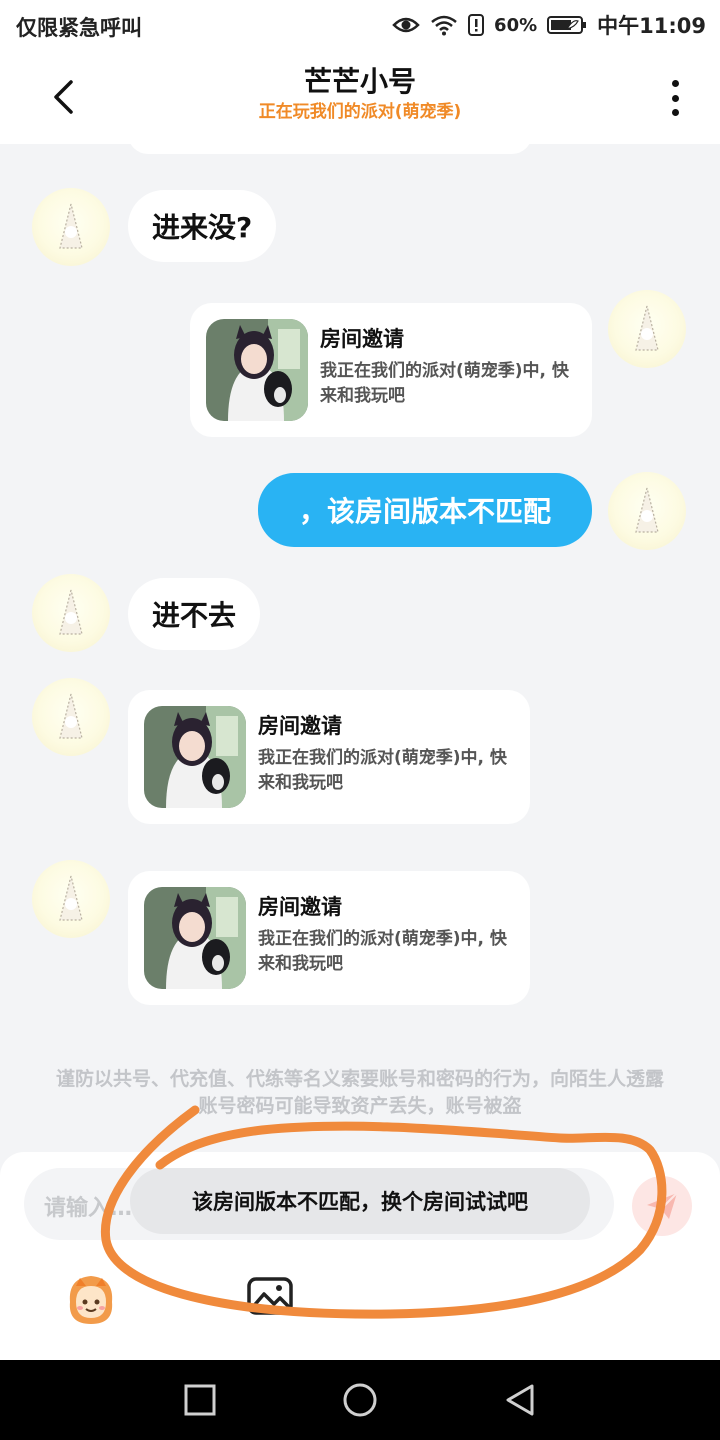 The width and height of the screenshot is (720, 1440). What do you see at coordinates (567, 25) in the screenshot?
I see `battery-icon` at bounding box center [567, 25].